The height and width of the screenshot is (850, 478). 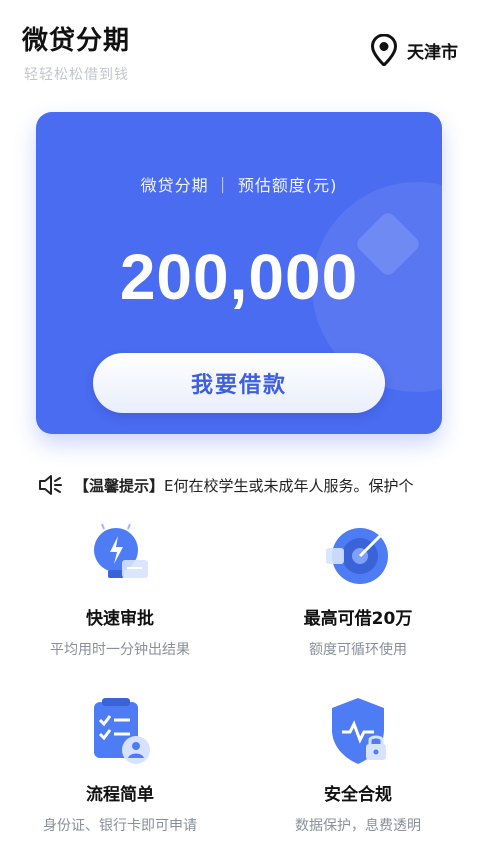 What do you see at coordinates (239, 50) in the screenshot?
I see `header: 微贷分期 轻轻松松借到钱 天津市` at bounding box center [239, 50].